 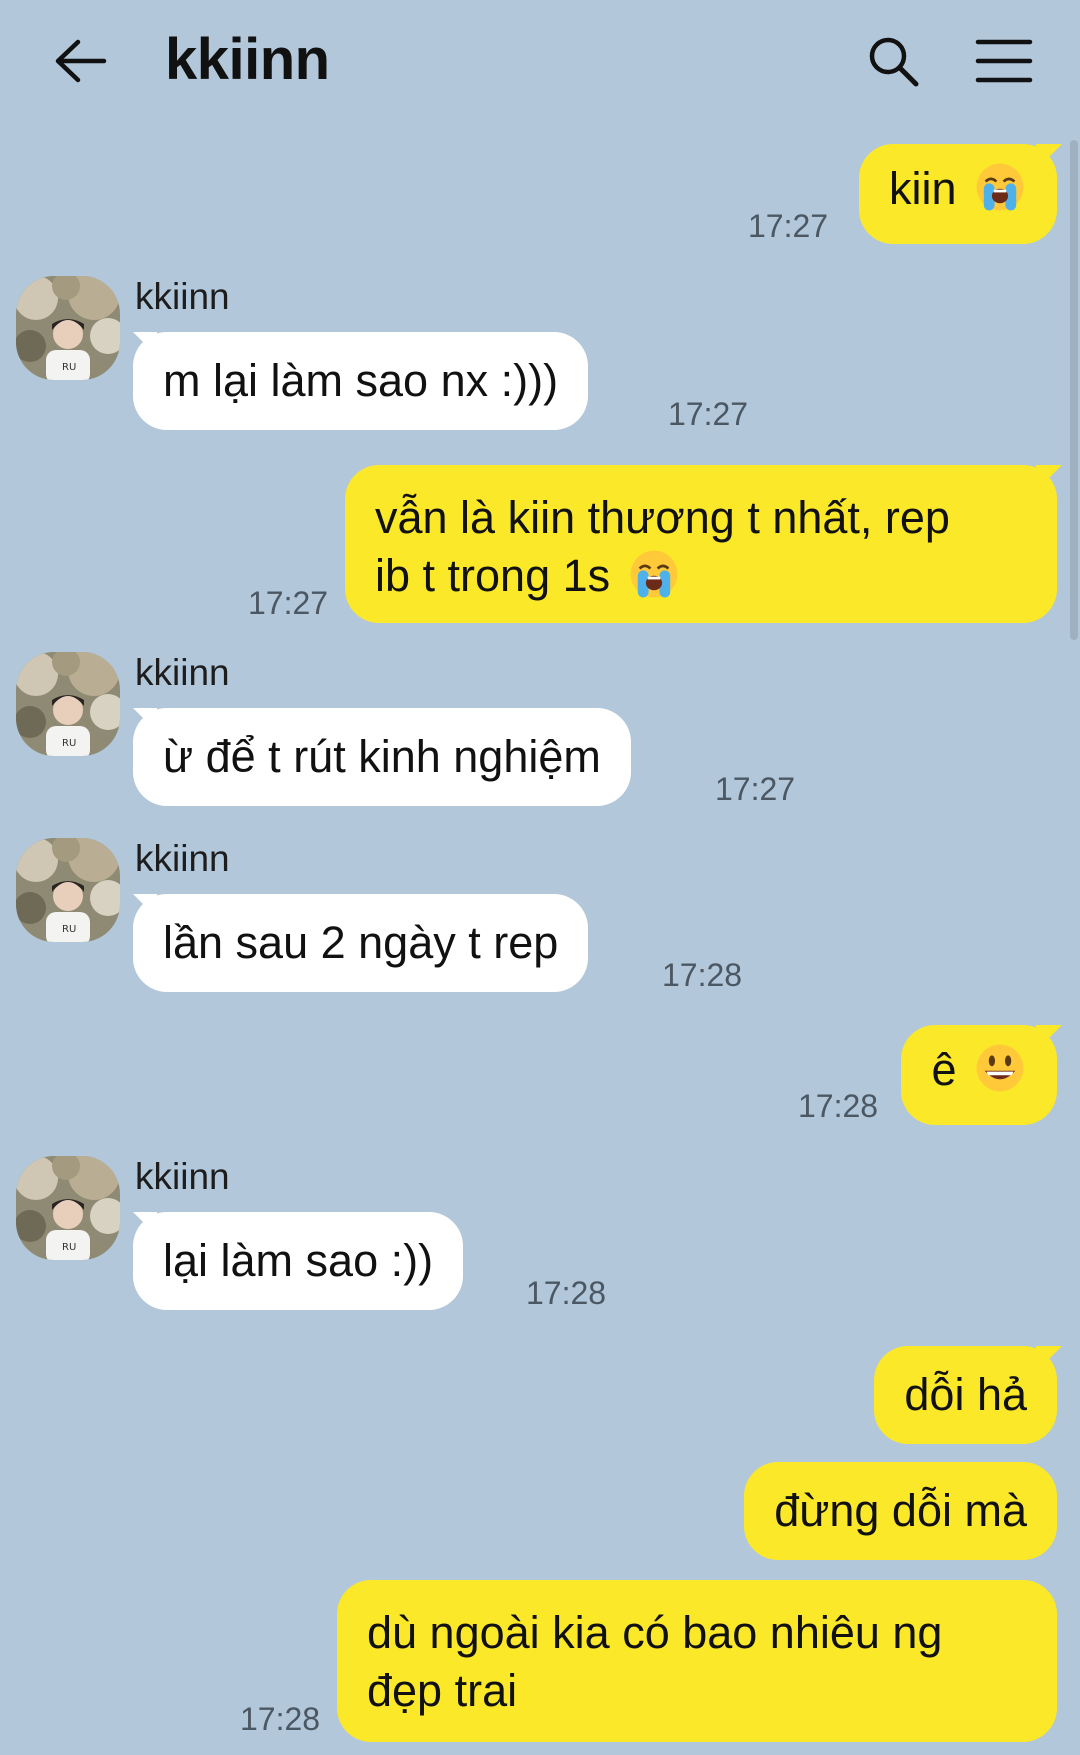 What do you see at coordinates (944, 1069) in the screenshot?
I see `message-text: ê` at bounding box center [944, 1069].